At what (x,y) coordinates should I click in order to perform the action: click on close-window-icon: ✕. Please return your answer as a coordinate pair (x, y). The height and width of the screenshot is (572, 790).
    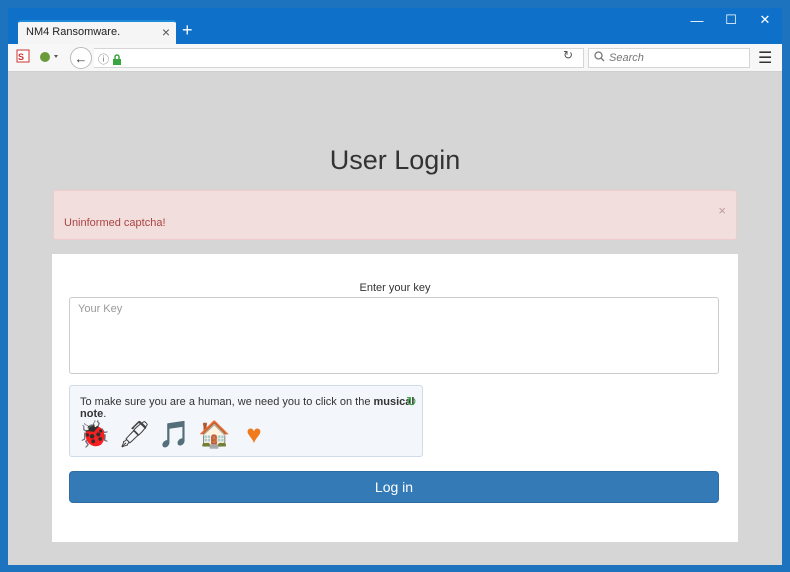
    Looking at the image, I should click on (765, 20).